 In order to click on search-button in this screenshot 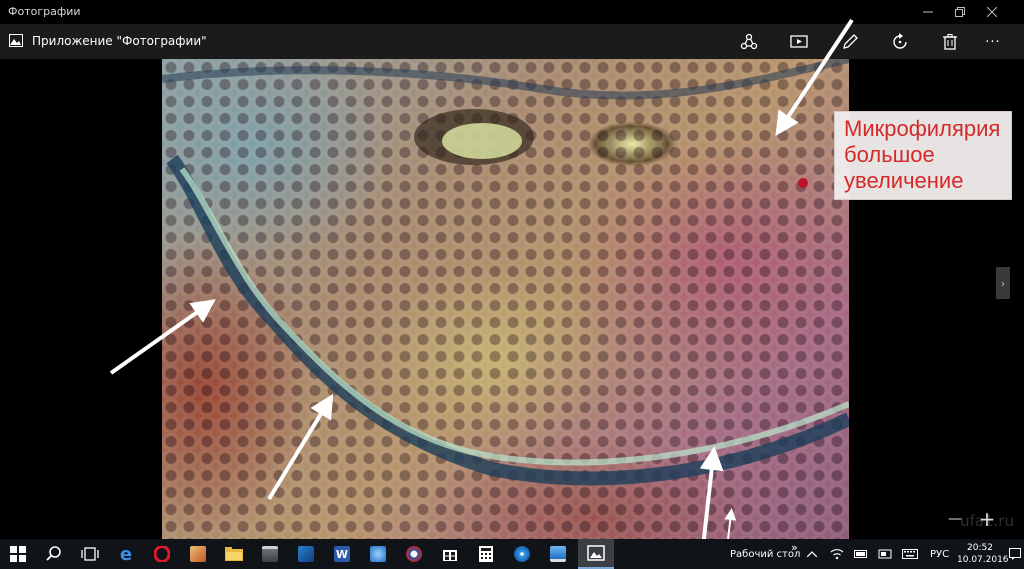, I will do `click(54, 554)`.